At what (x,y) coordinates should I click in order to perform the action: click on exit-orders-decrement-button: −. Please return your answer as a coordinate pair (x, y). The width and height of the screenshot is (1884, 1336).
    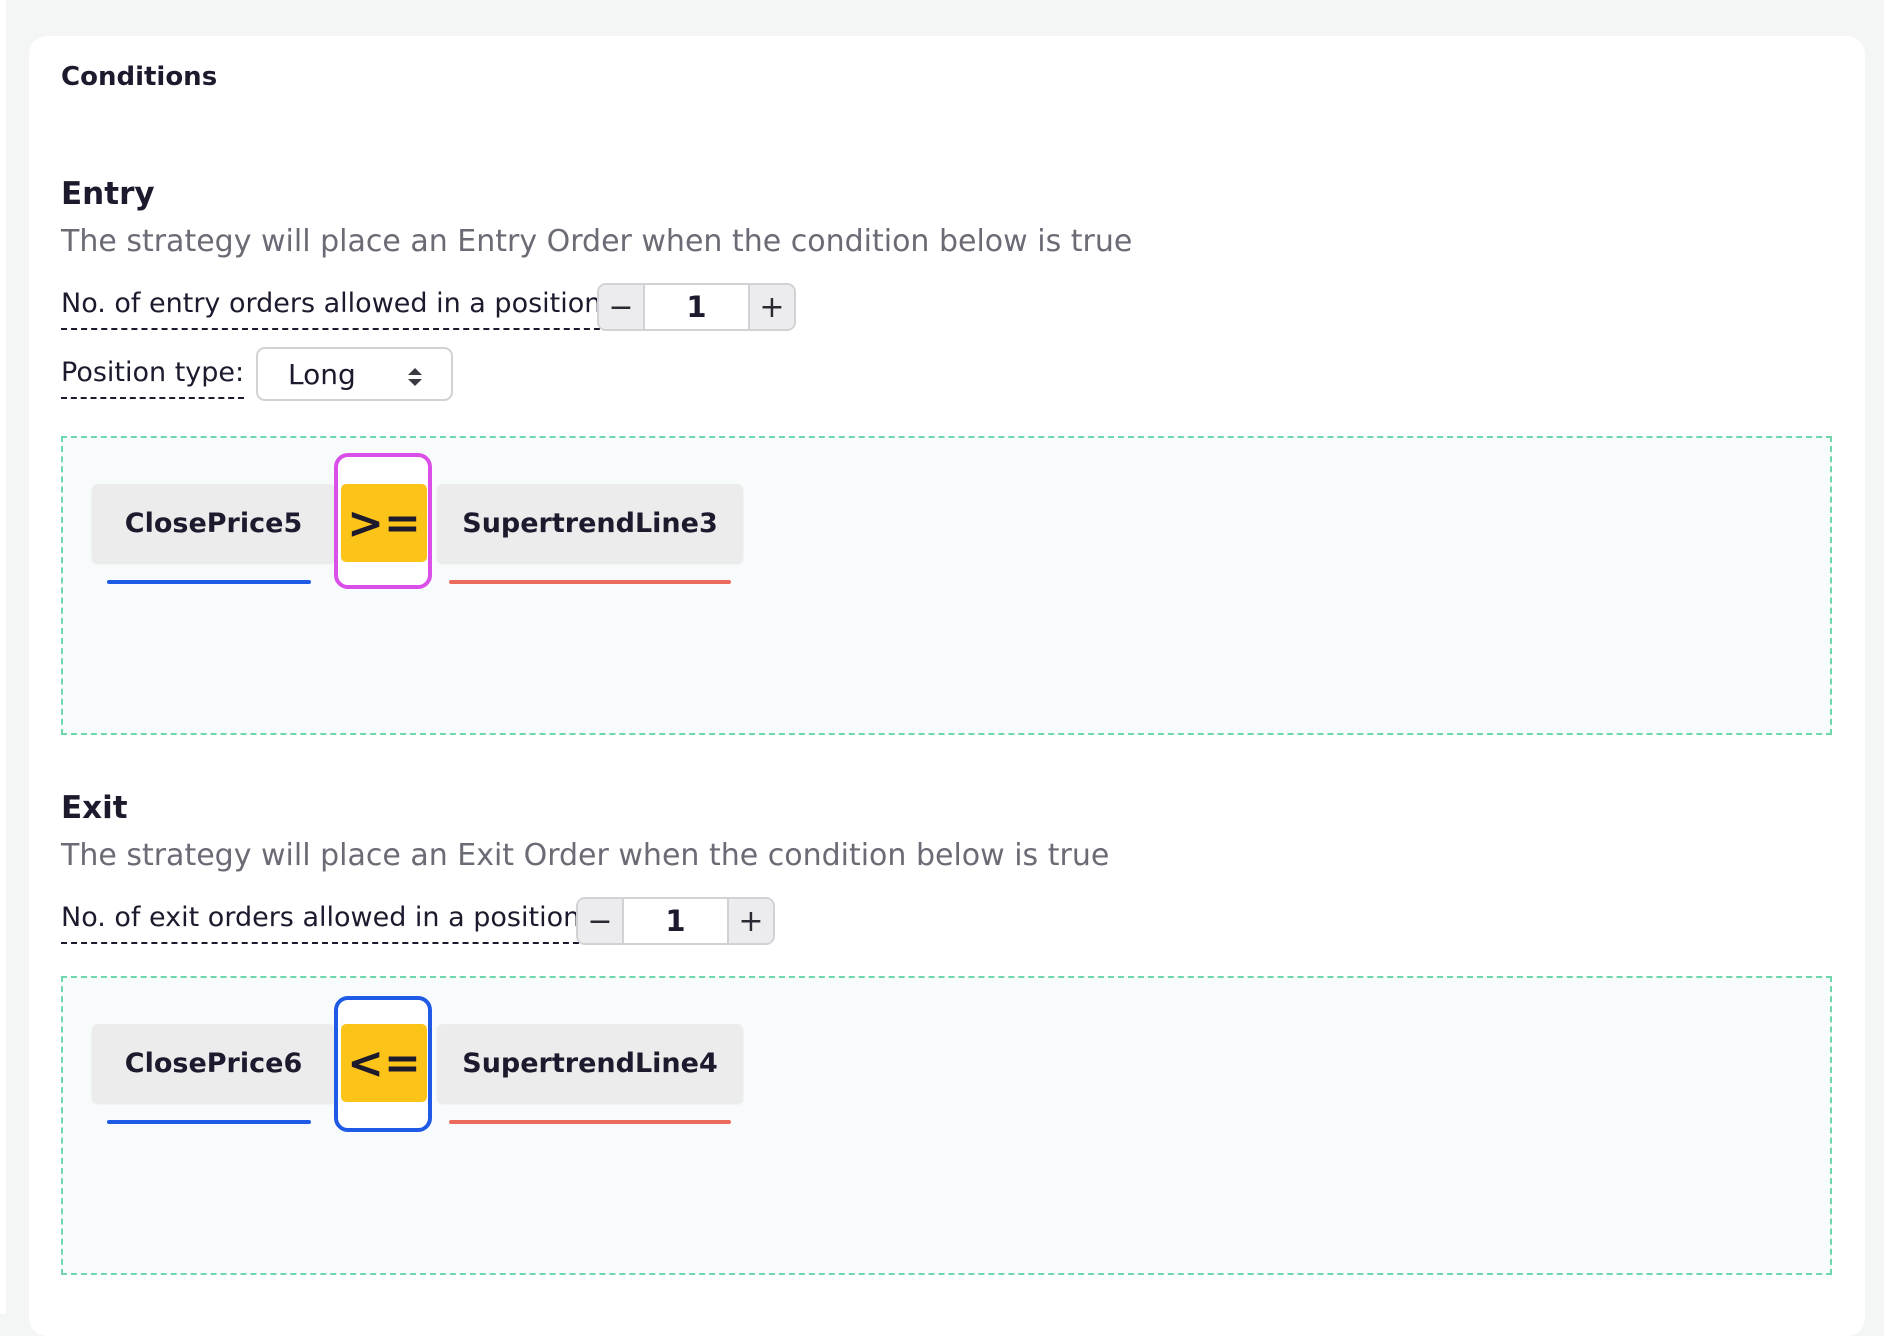
    Looking at the image, I should click on (601, 921).